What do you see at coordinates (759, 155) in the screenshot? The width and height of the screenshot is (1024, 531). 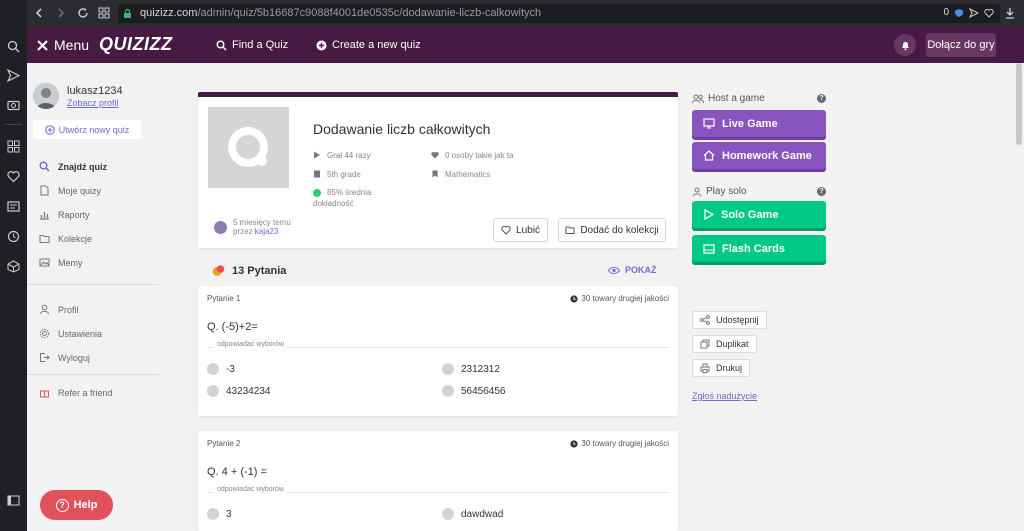 I see `homework-game-button: Homework Game` at bounding box center [759, 155].